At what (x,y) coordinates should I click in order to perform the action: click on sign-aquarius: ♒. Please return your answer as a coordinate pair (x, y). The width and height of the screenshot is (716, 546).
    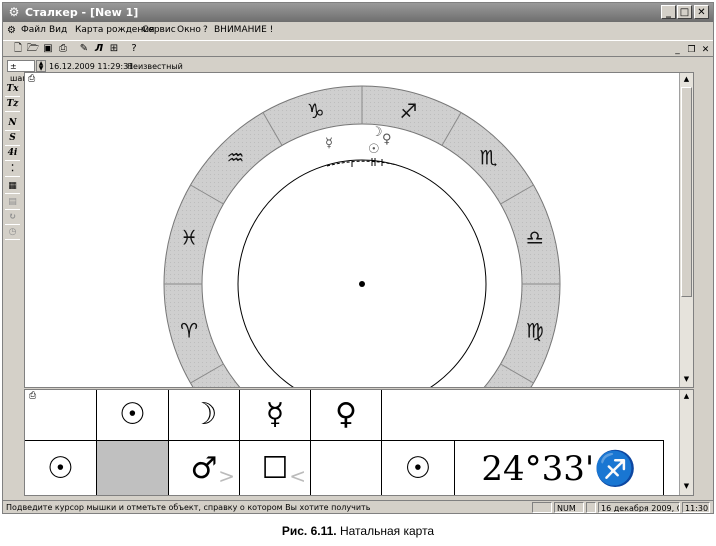
    Looking at the image, I should click on (235, 157).